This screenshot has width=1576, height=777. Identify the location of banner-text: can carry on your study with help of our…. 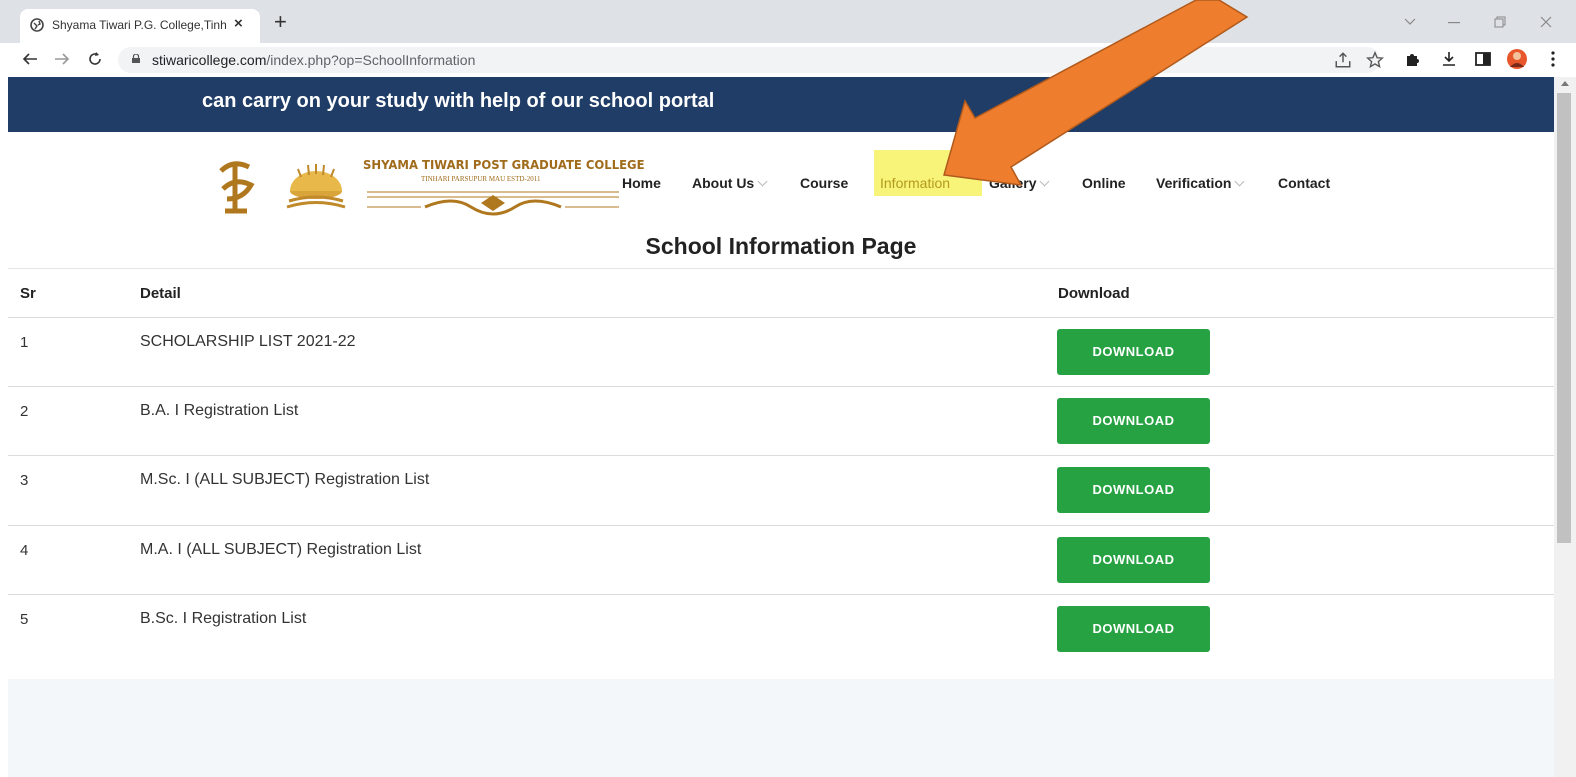
(458, 101).